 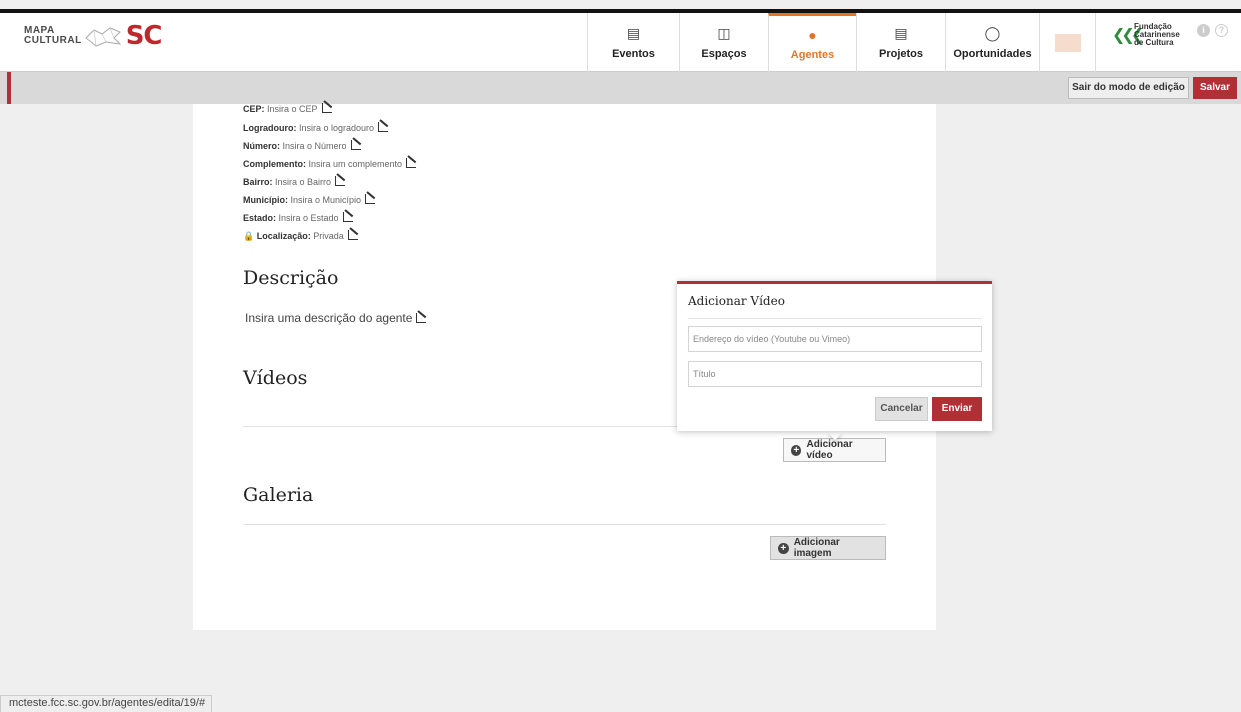 What do you see at coordinates (106, 703) in the screenshot?
I see `browser-status-url: mcteste.fcc.sc.gov.br/agentes/edita/19/#` at bounding box center [106, 703].